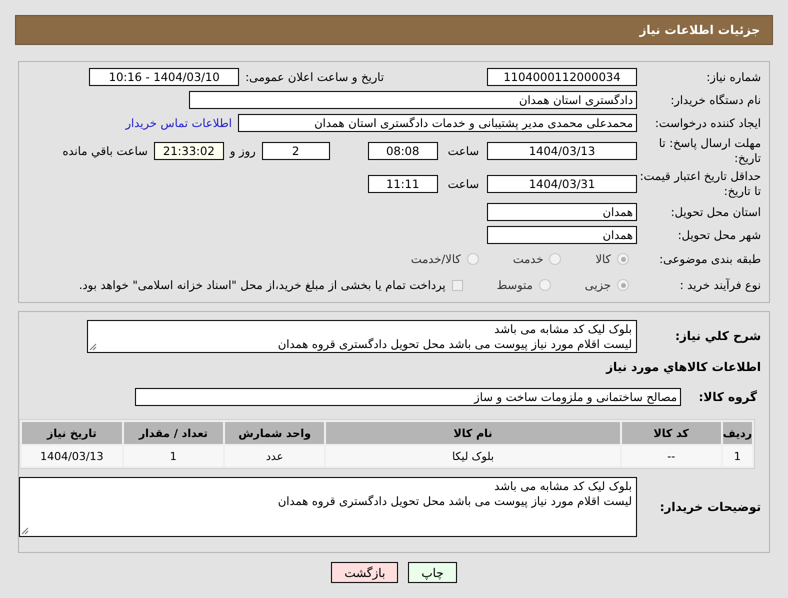 The height and width of the screenshot is (598, 788). What do you see at coordinates (562, 77) in the screenshot?
I see `need-number-field: 1104000112000034` at bounding box center [562, 77].